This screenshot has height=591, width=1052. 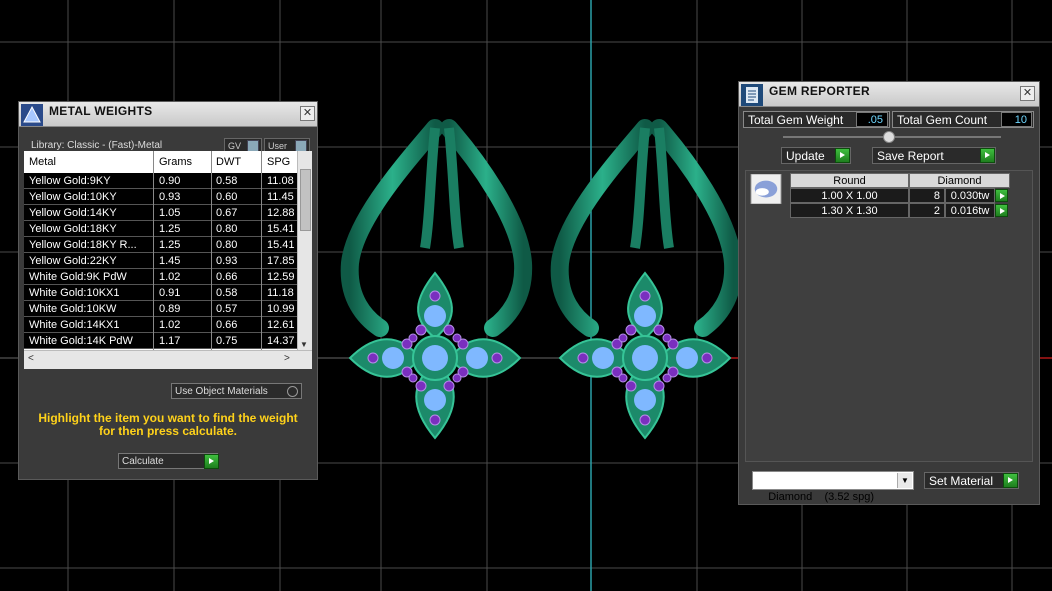 I want to click on gem-count: 2, so click(x=927, y=210).